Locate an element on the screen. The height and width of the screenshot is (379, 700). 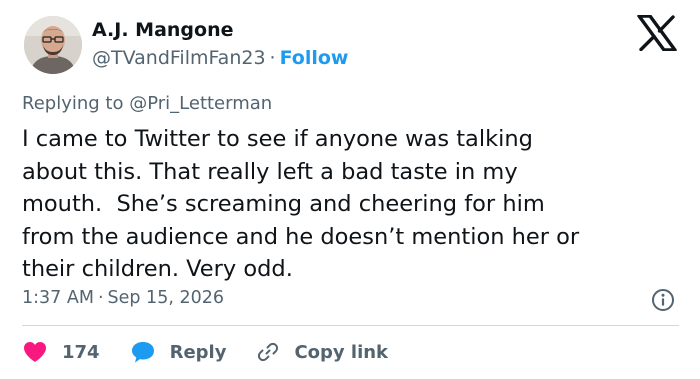
author-meta: @TVandFilmFan23 · Follow is located at coordinates (220, 58).